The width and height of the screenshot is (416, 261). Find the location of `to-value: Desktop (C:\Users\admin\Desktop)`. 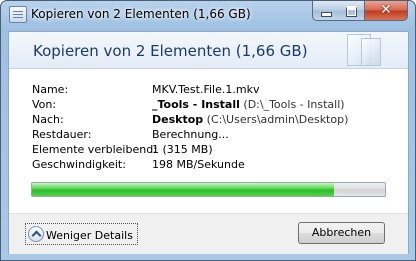

to-value: Desktop (C:\Users\admin\Desktop) is located at coordinates (250, 119).